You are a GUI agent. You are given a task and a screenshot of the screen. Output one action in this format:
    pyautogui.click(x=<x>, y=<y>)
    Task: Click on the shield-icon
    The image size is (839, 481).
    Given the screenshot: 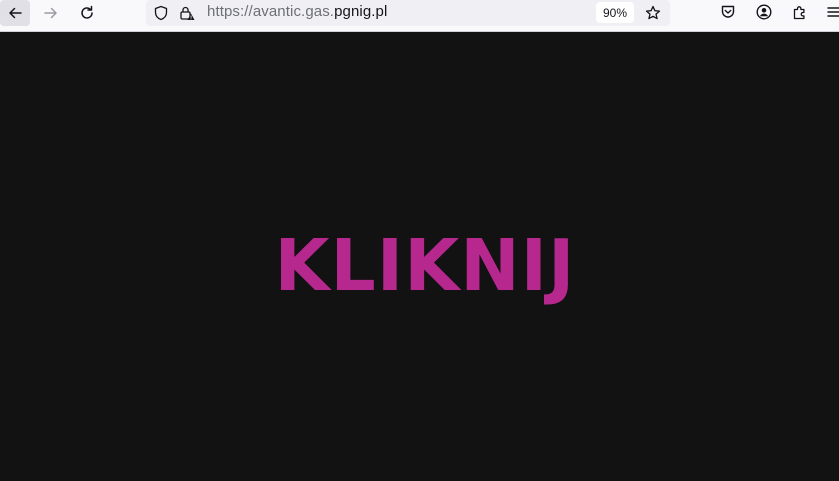 What is the action you would take?
    pyautogui.click(x=161, y=13)
    